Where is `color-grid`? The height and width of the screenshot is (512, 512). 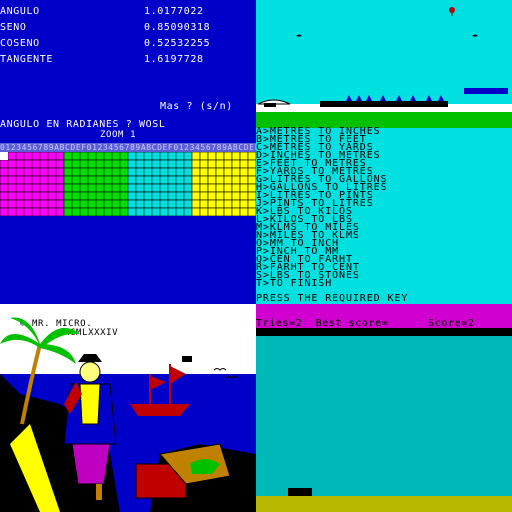
color-grid is located at coordinates (128, 184).